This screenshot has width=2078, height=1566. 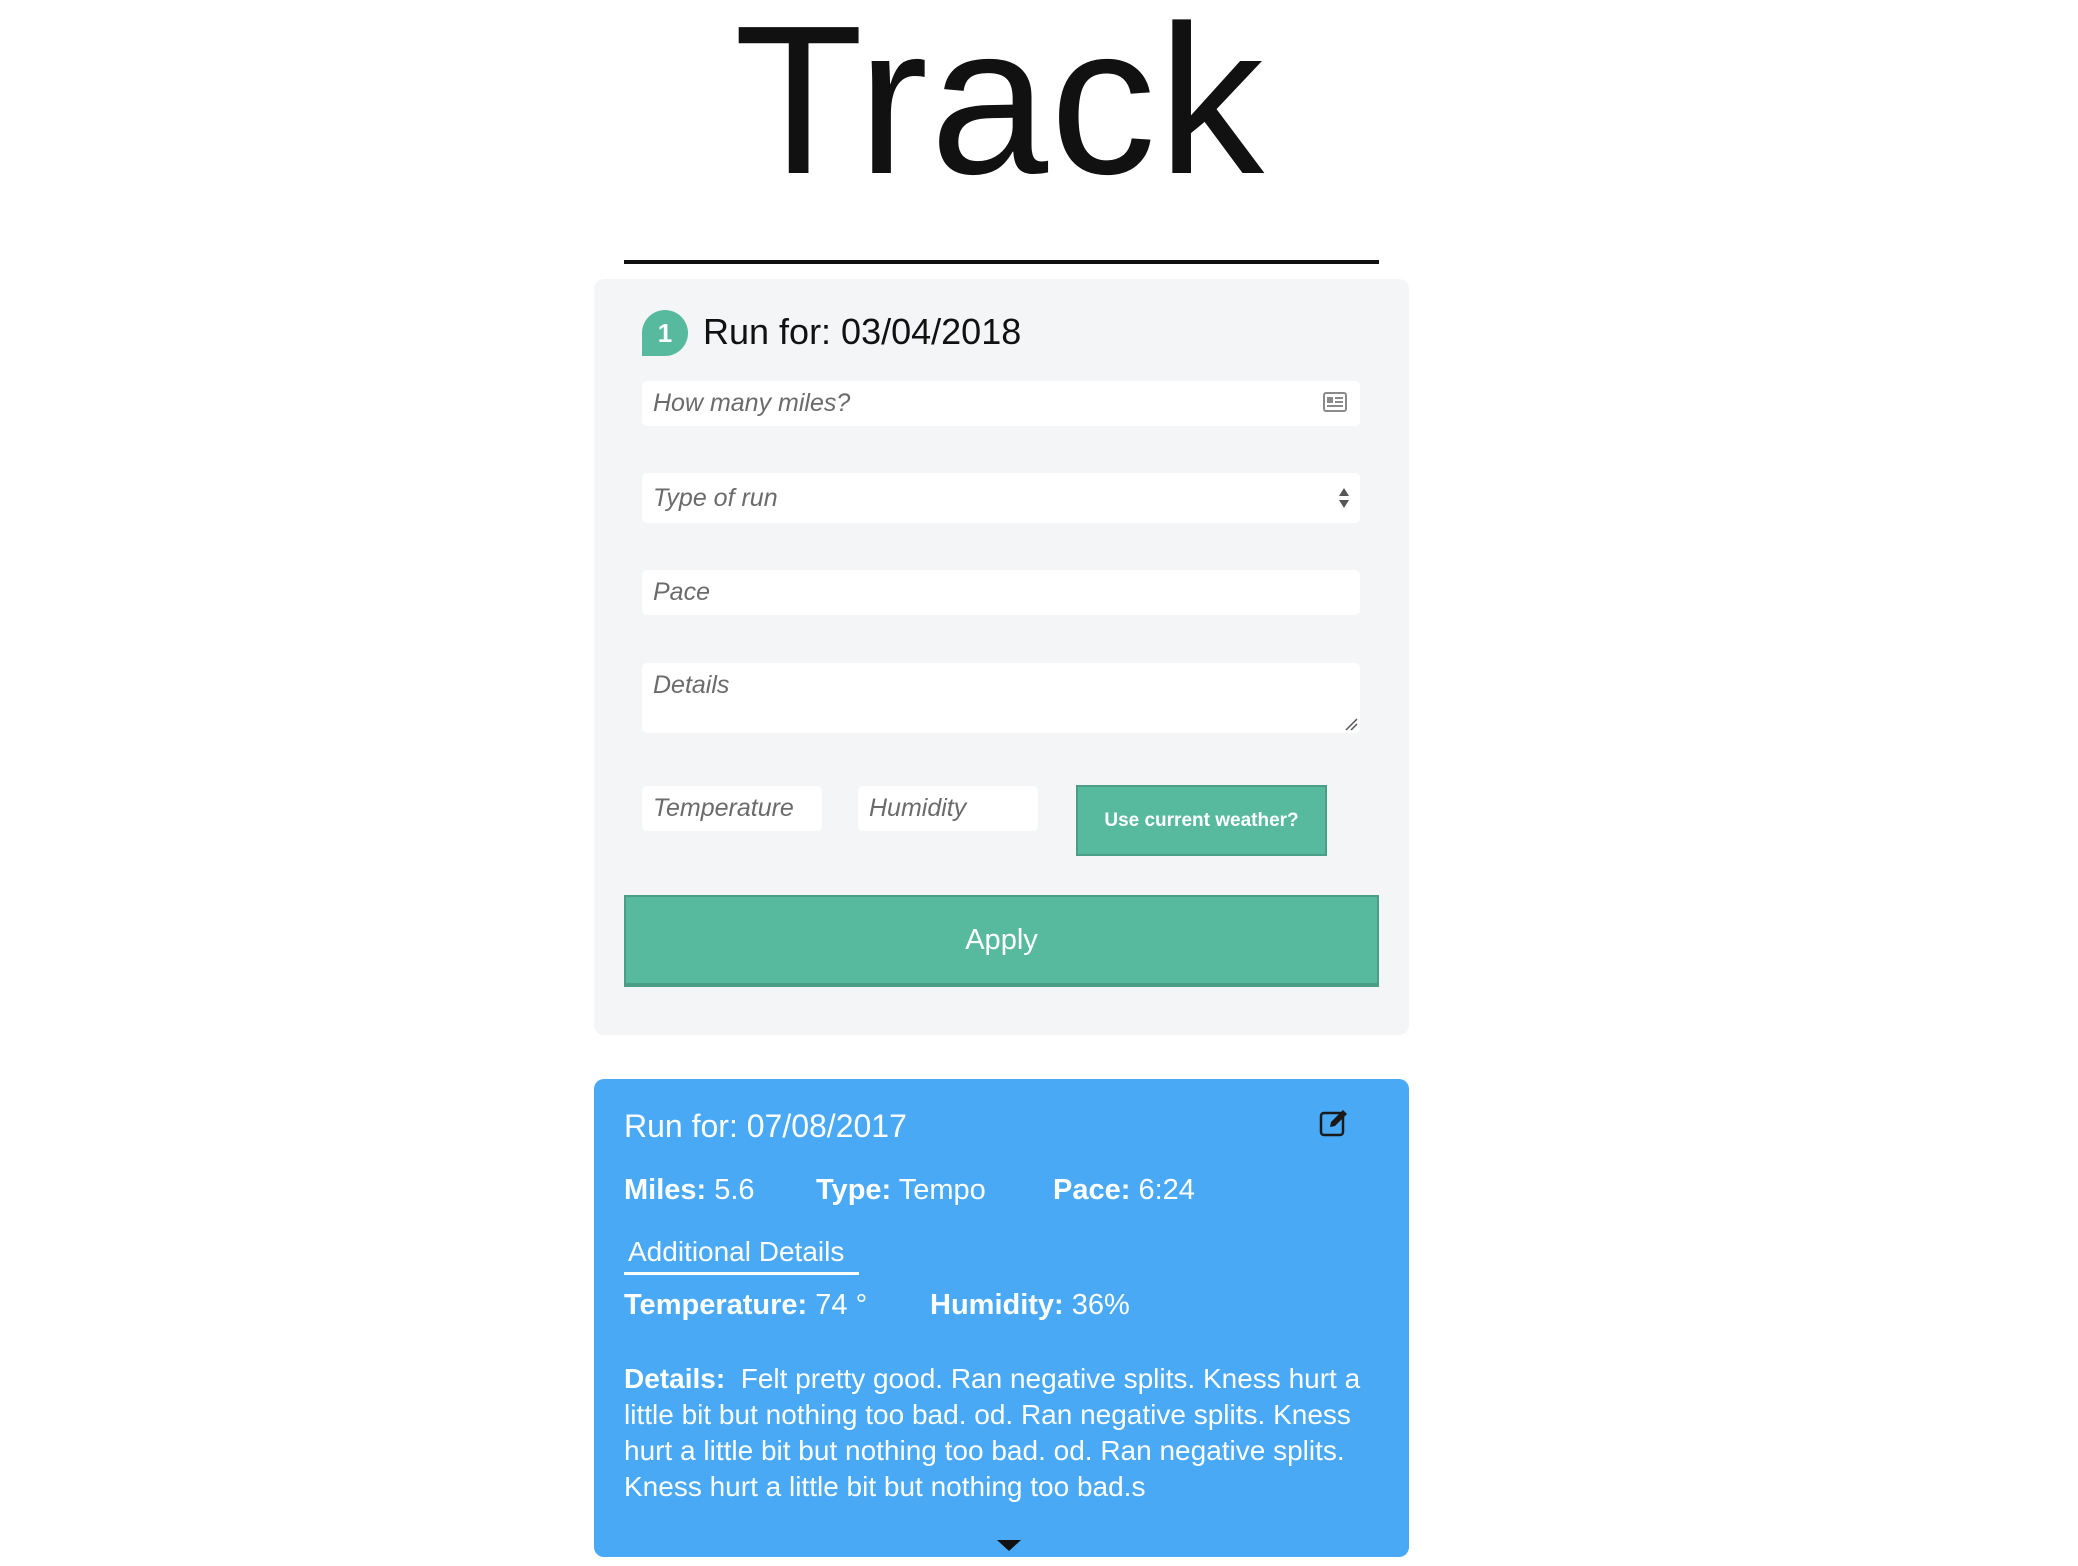 What do you see at coordinates (1334, 1123) in the screenshot?
I see `edit-icon` at bounding box center [1334, 1123].